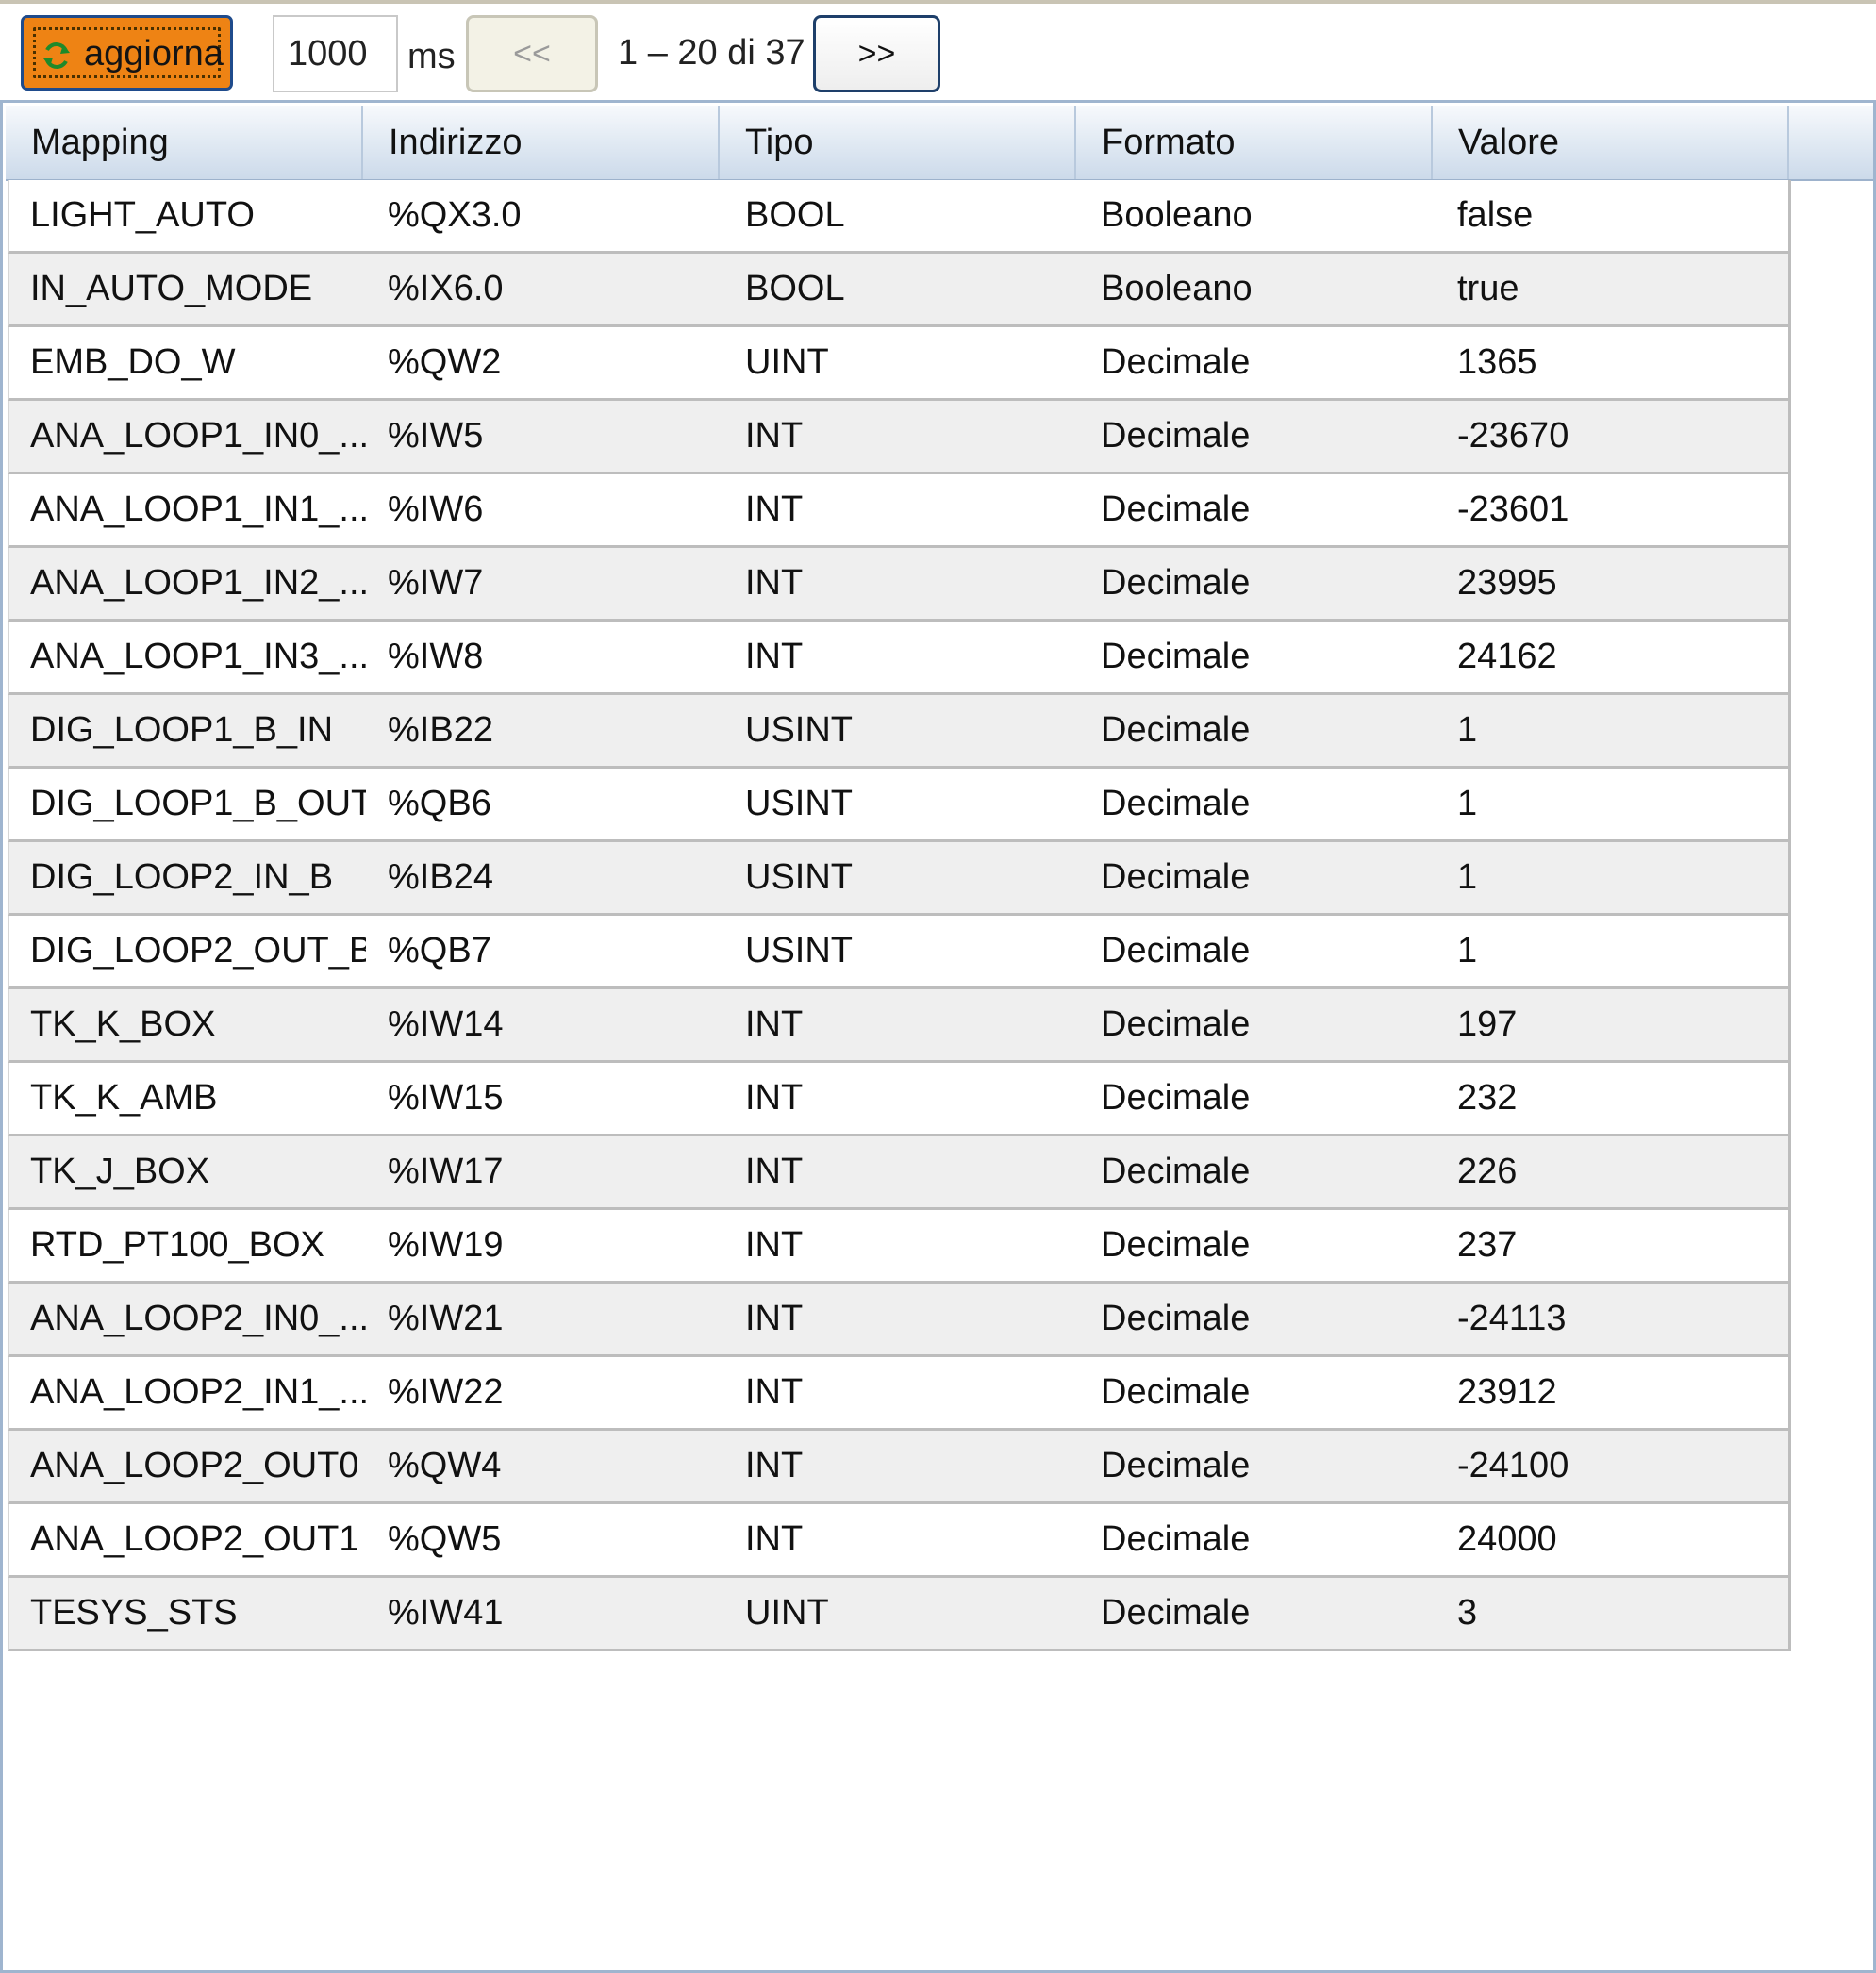 Image resolution: width=1876 pixels, height=1973 pixels. I want to click on value-cell: -24100, so click(1513, 1465).